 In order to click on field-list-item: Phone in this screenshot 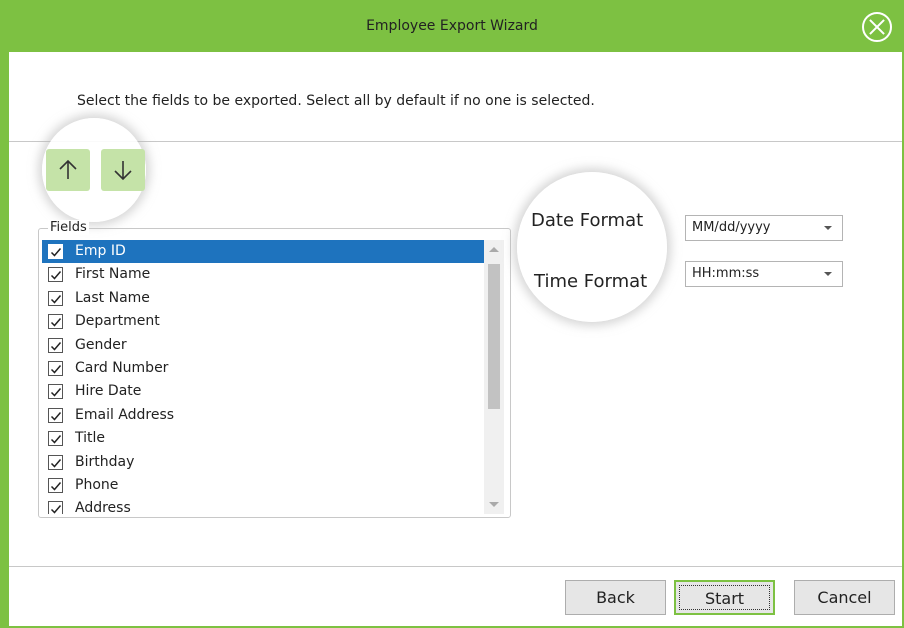, I will do `click(263, 485)`.